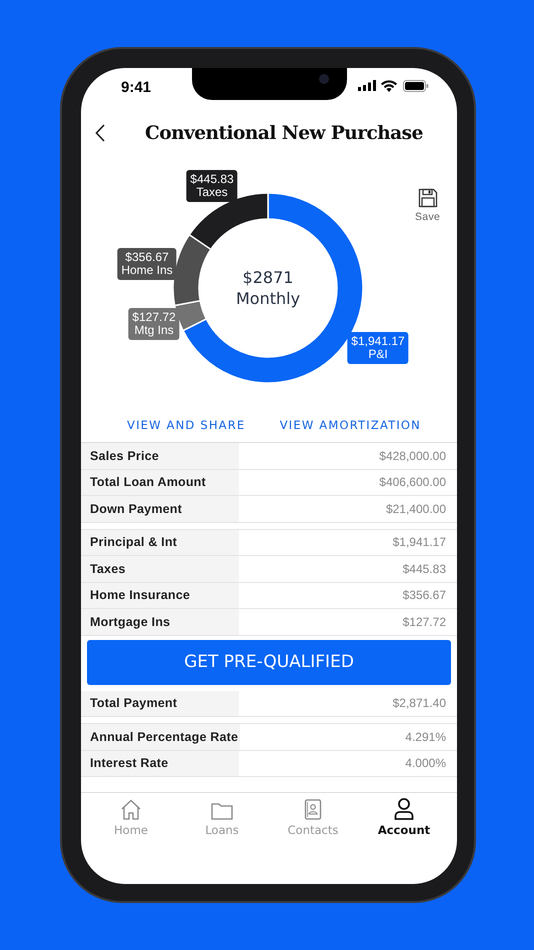 The width and height of the screenshot is (534, 950). I want to click on text-link: VIEW AND SHARE, so click(186, 426).